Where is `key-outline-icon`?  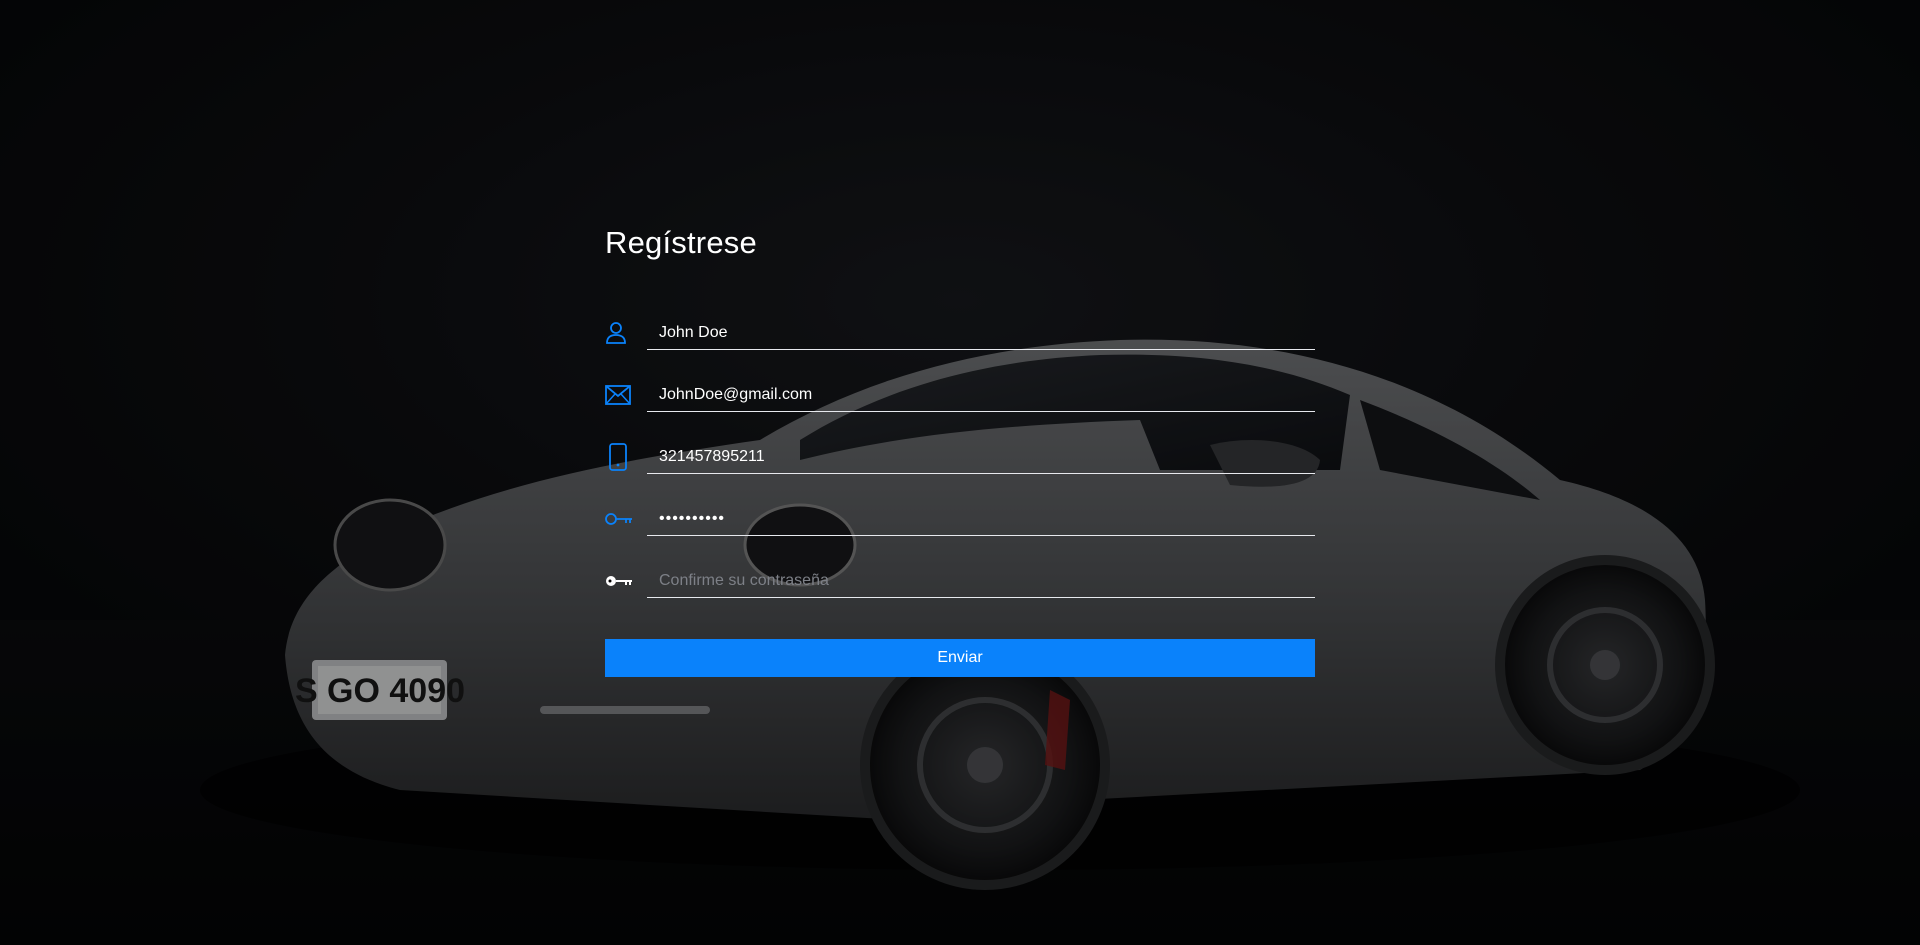
key-outline-icon is located at coordinates (626, 519).